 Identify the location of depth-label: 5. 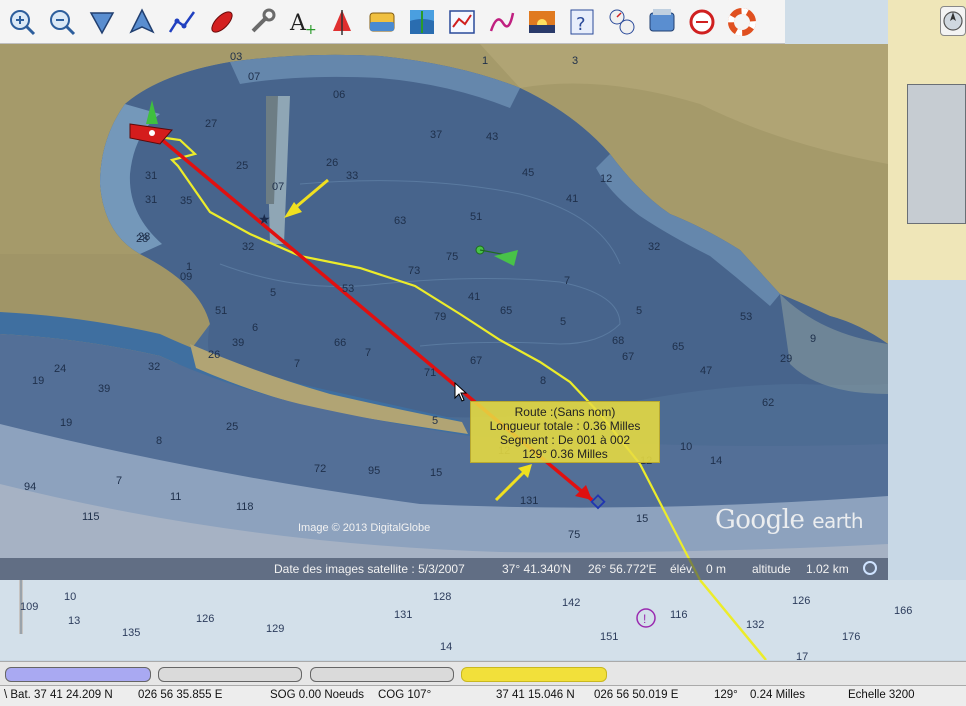
(435, 421).